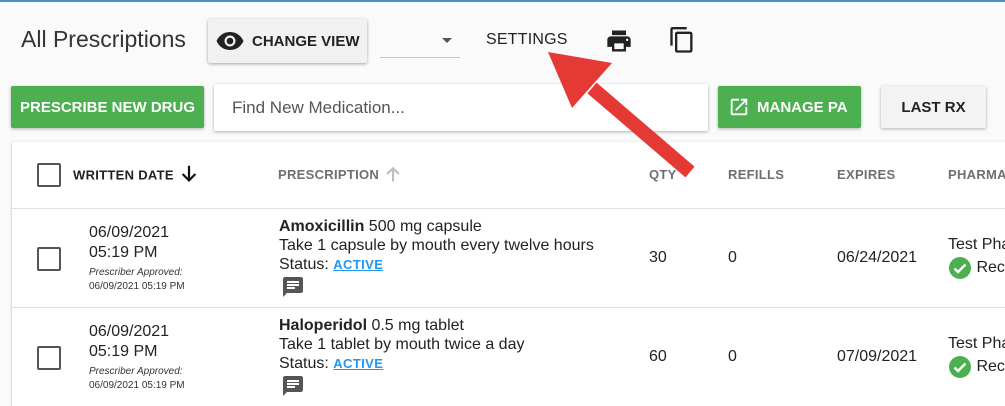  I want to click on view-select, so click(420, 41).